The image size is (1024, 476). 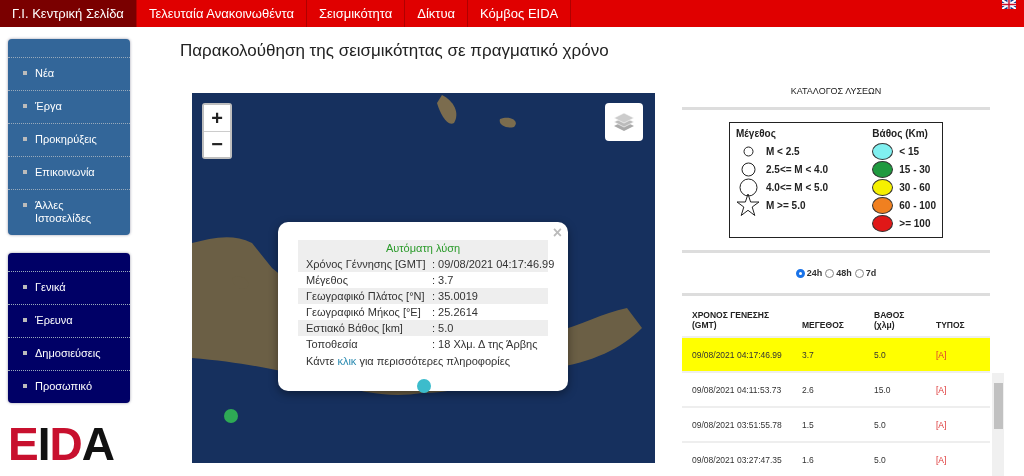 What do you see at coordinates (895, 316) in the screenshot?
I see `column-header: ΒΑΘΟΣ (χλμ)` at bounding box center [895, 316].